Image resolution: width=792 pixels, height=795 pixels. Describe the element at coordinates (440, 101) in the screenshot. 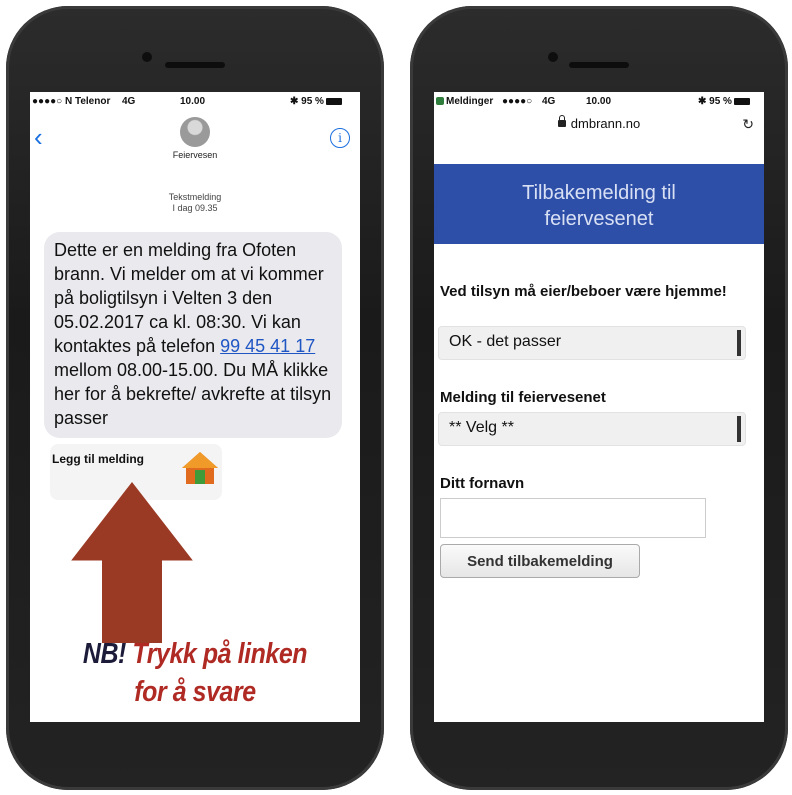

I see `messages-app-icon` at that location.